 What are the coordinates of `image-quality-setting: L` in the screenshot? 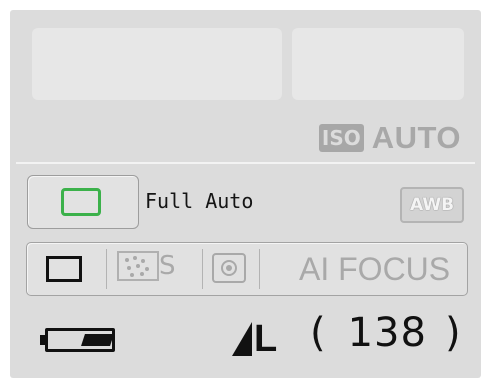 It's located at (254, 339).